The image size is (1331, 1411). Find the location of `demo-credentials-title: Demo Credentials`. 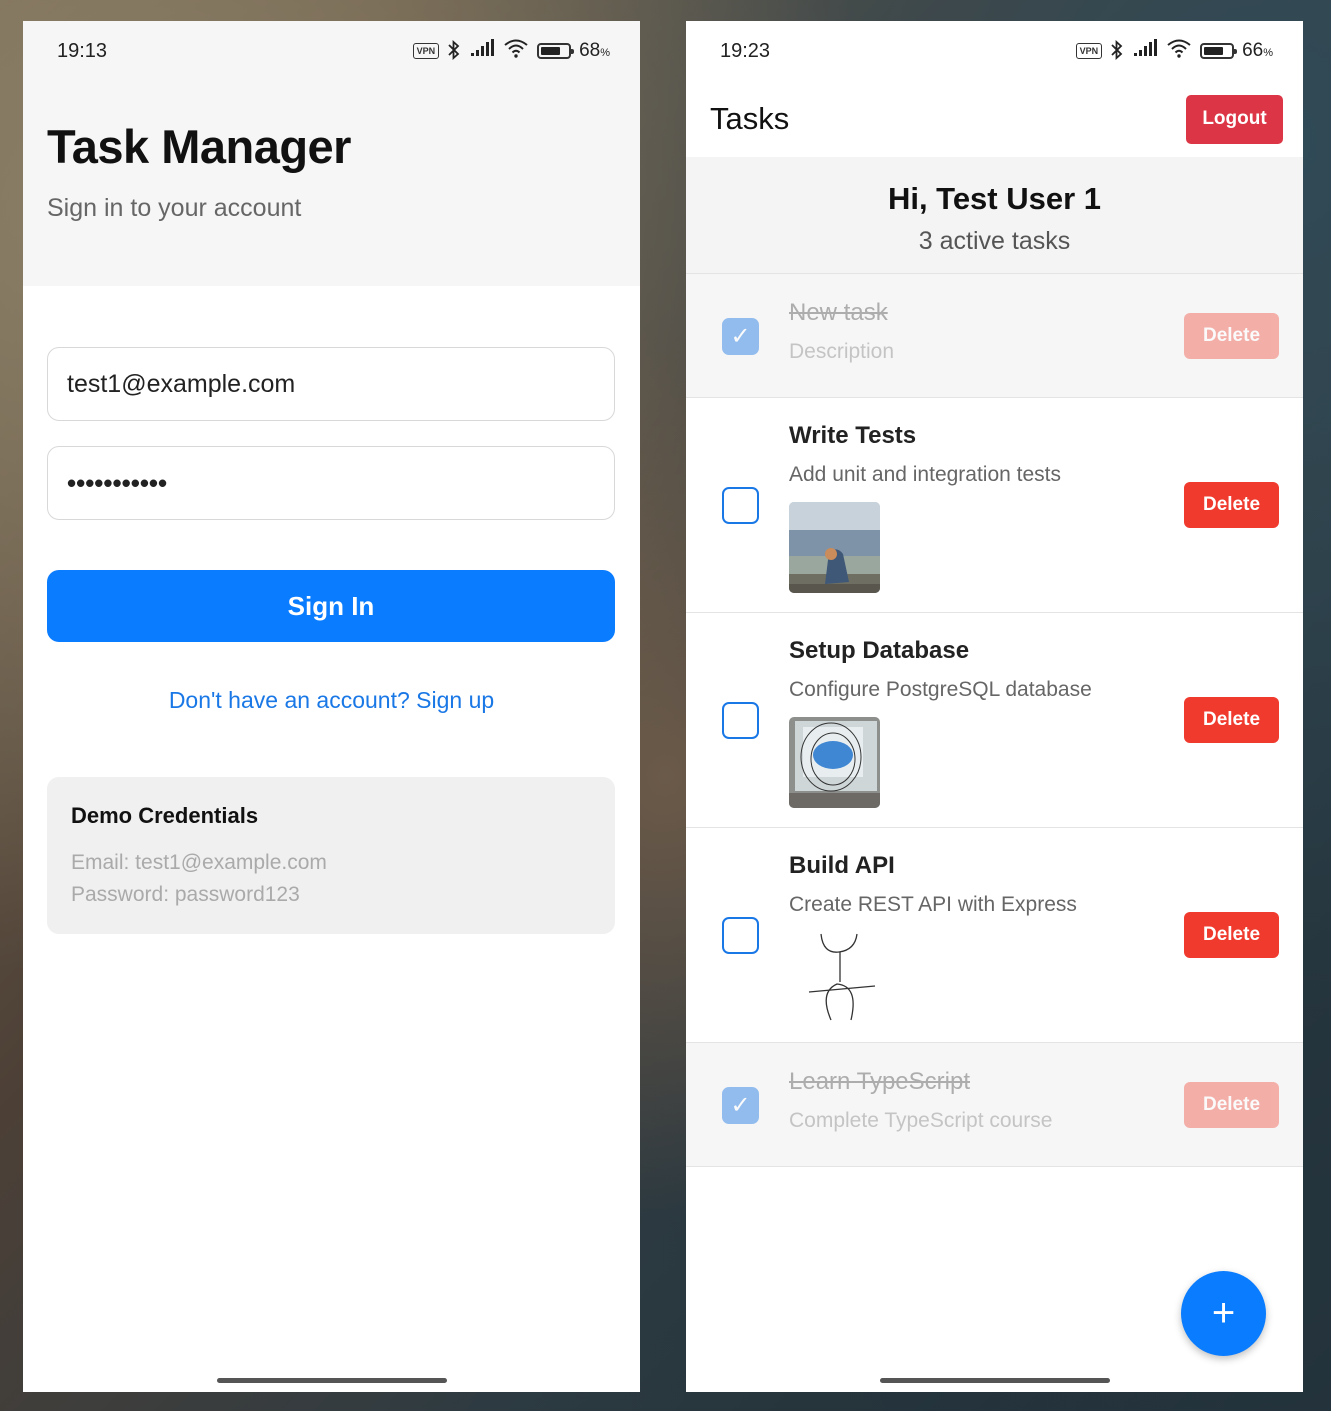

demo-credentials-title: Demo Credentials is located at coordinates (165, 815).